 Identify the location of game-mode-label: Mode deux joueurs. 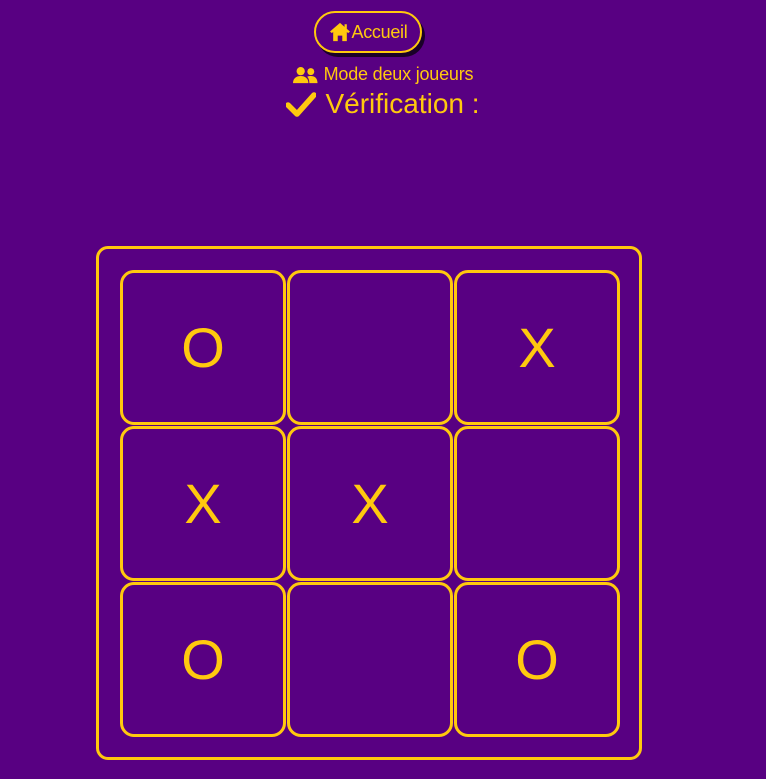
(398, 74).